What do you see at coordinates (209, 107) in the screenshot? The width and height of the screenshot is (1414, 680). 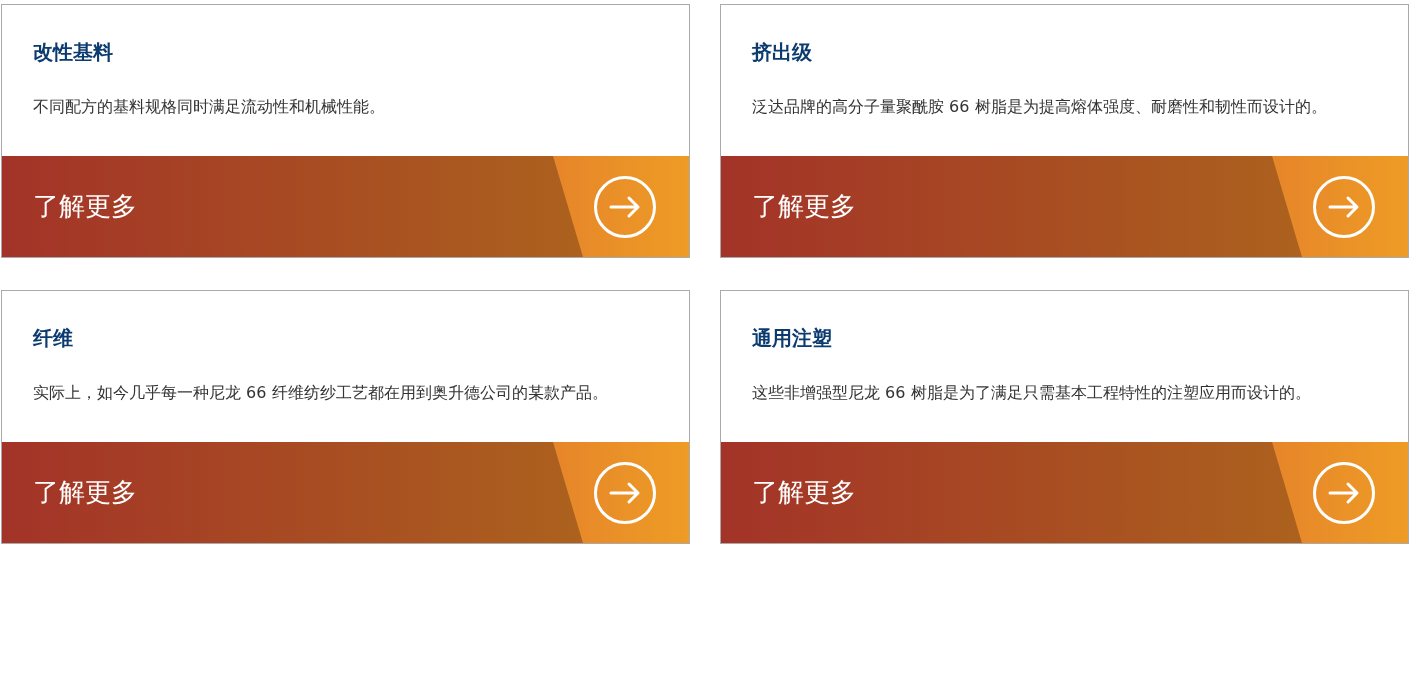 I see `card-description: 不同配方的基料规格同时满足流动性和机械性能。` at bounding box center [209, 107].